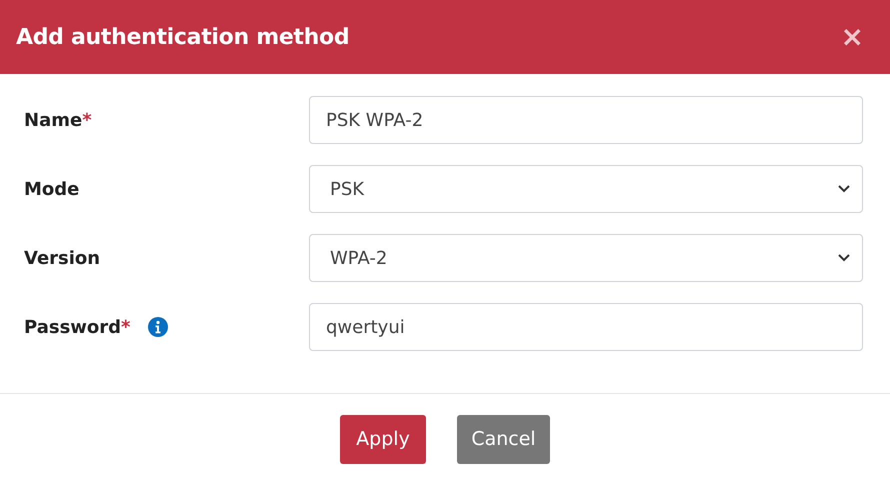 This screenshot has height=479, width=890. Describe the element at coordinates (586, 327) in the screenshot. I see `input-field: qwertyui` at that location.